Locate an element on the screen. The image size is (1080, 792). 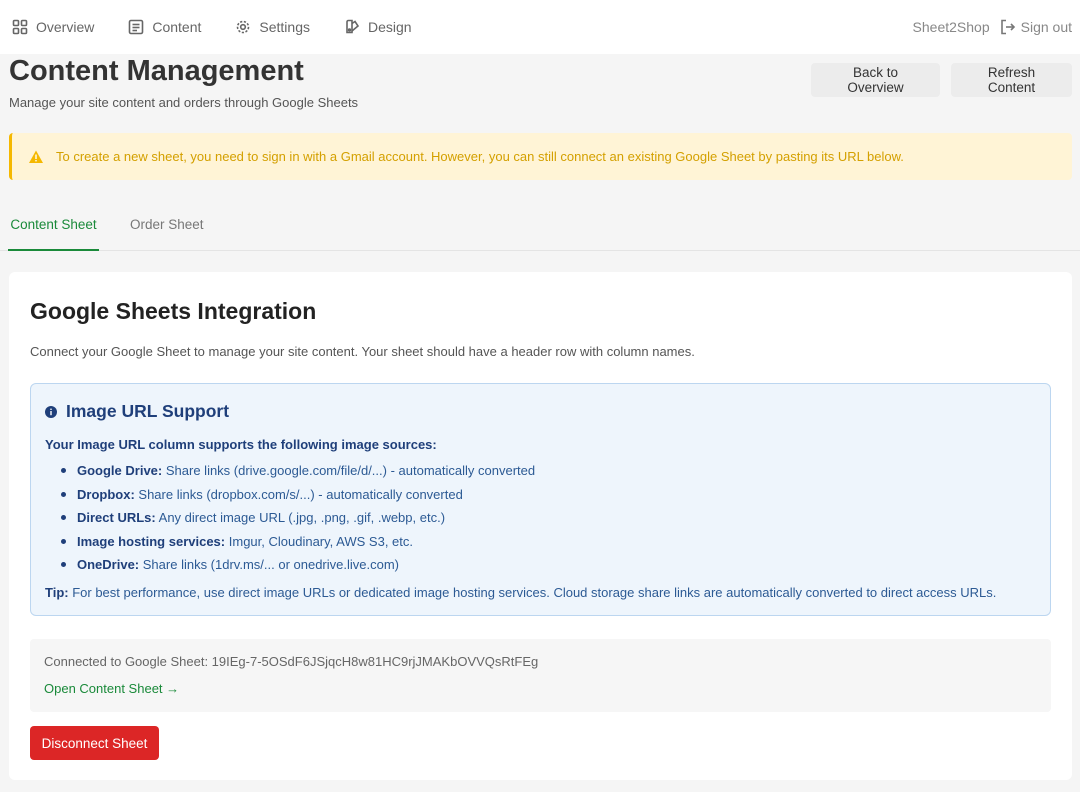
nav-item-overview: Overview is located at coordinates (53, 27).